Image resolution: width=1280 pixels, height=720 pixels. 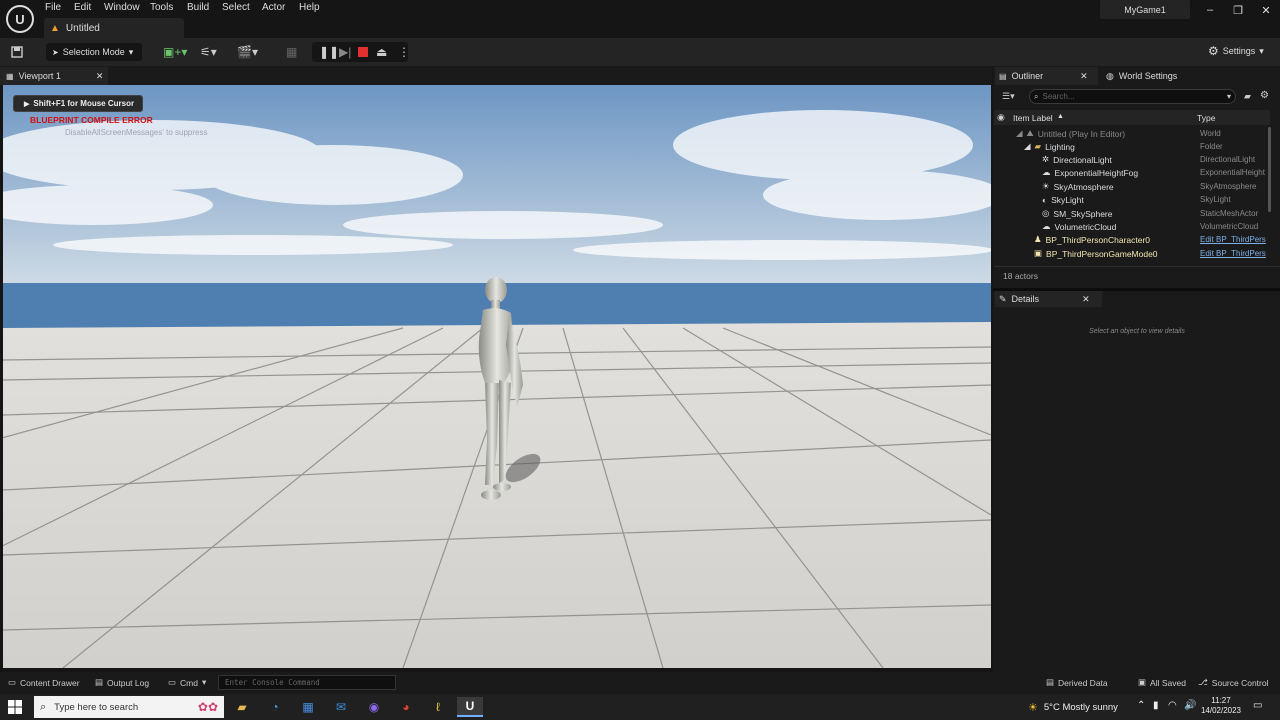 What do you see at coordinates (404, 52) in the screenshot?
I see `more-options-icon: ⋮` at bounding box center [404, 52].